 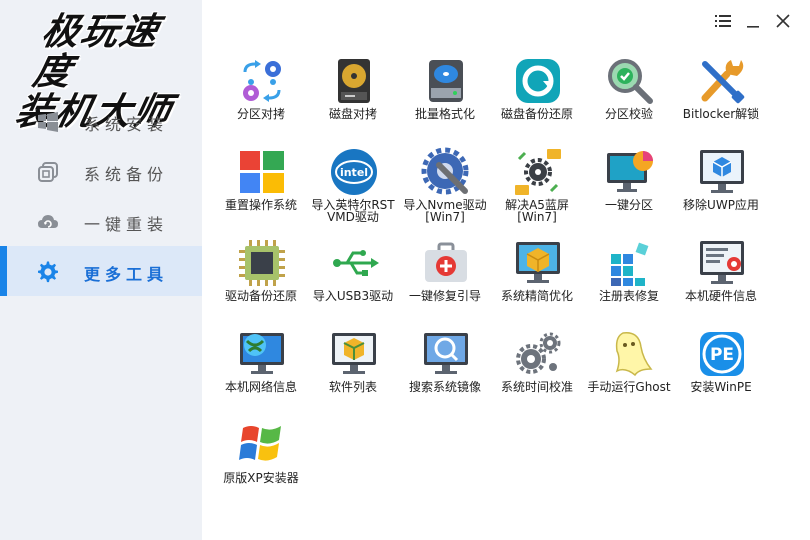 I want to click on monitor-cube-icon, so click(x=722, y=171).